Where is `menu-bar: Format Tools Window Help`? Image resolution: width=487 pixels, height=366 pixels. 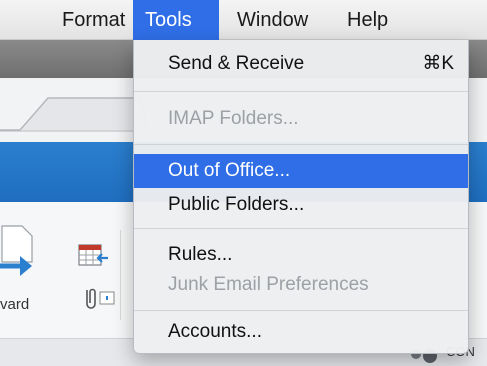 menu-bar: Format Tools Window Help is located at coordinates (243, 20).